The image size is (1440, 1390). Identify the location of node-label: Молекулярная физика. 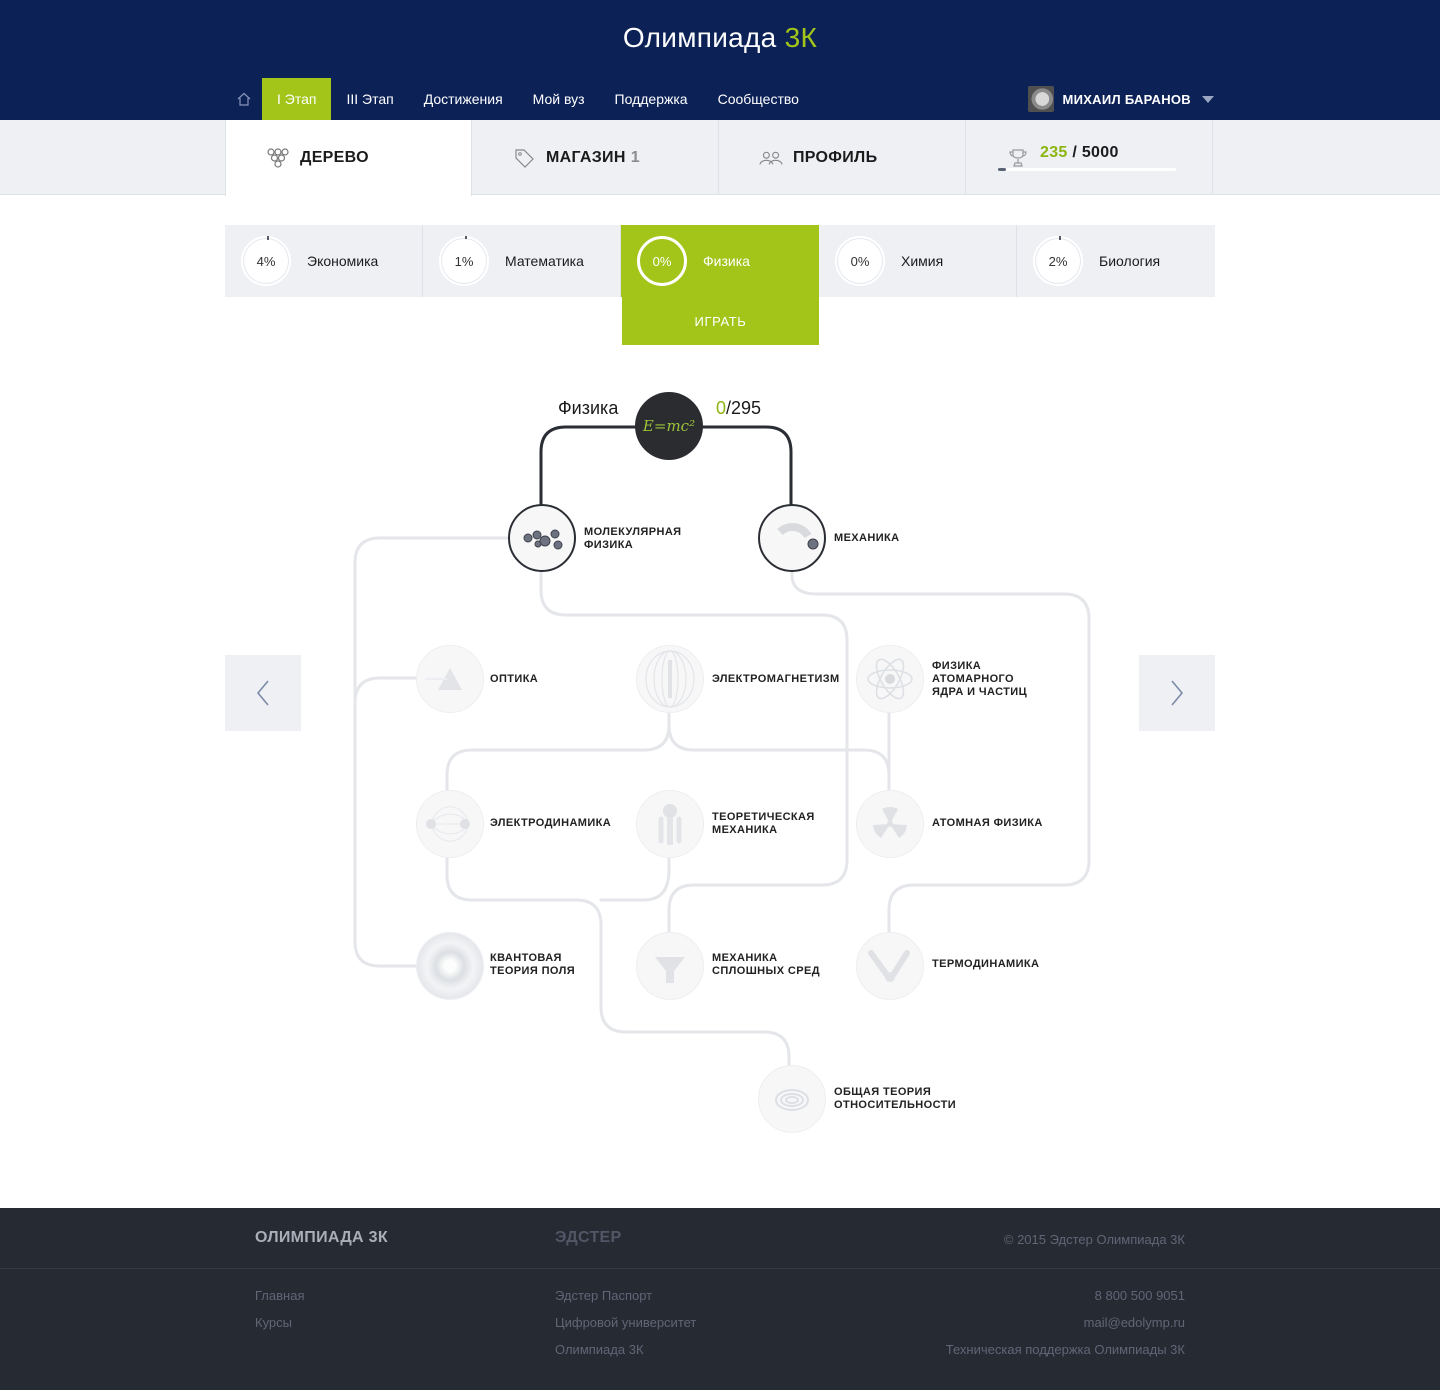
(633, 538).